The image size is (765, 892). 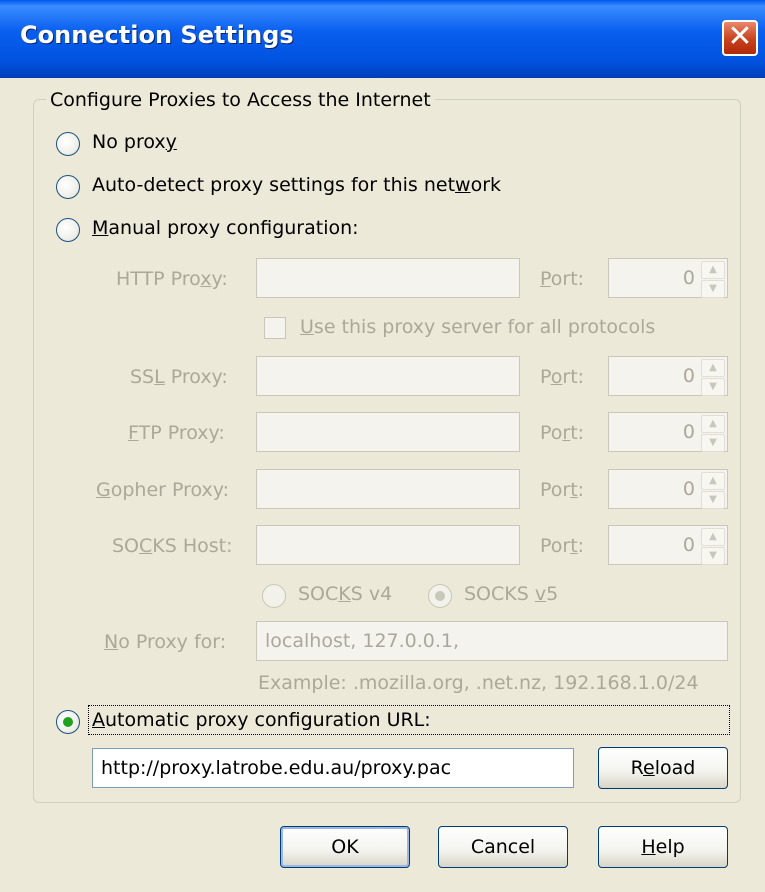 I want to click on http-proxy-label: HTTP Proxy:, so click(x=172, y=279).